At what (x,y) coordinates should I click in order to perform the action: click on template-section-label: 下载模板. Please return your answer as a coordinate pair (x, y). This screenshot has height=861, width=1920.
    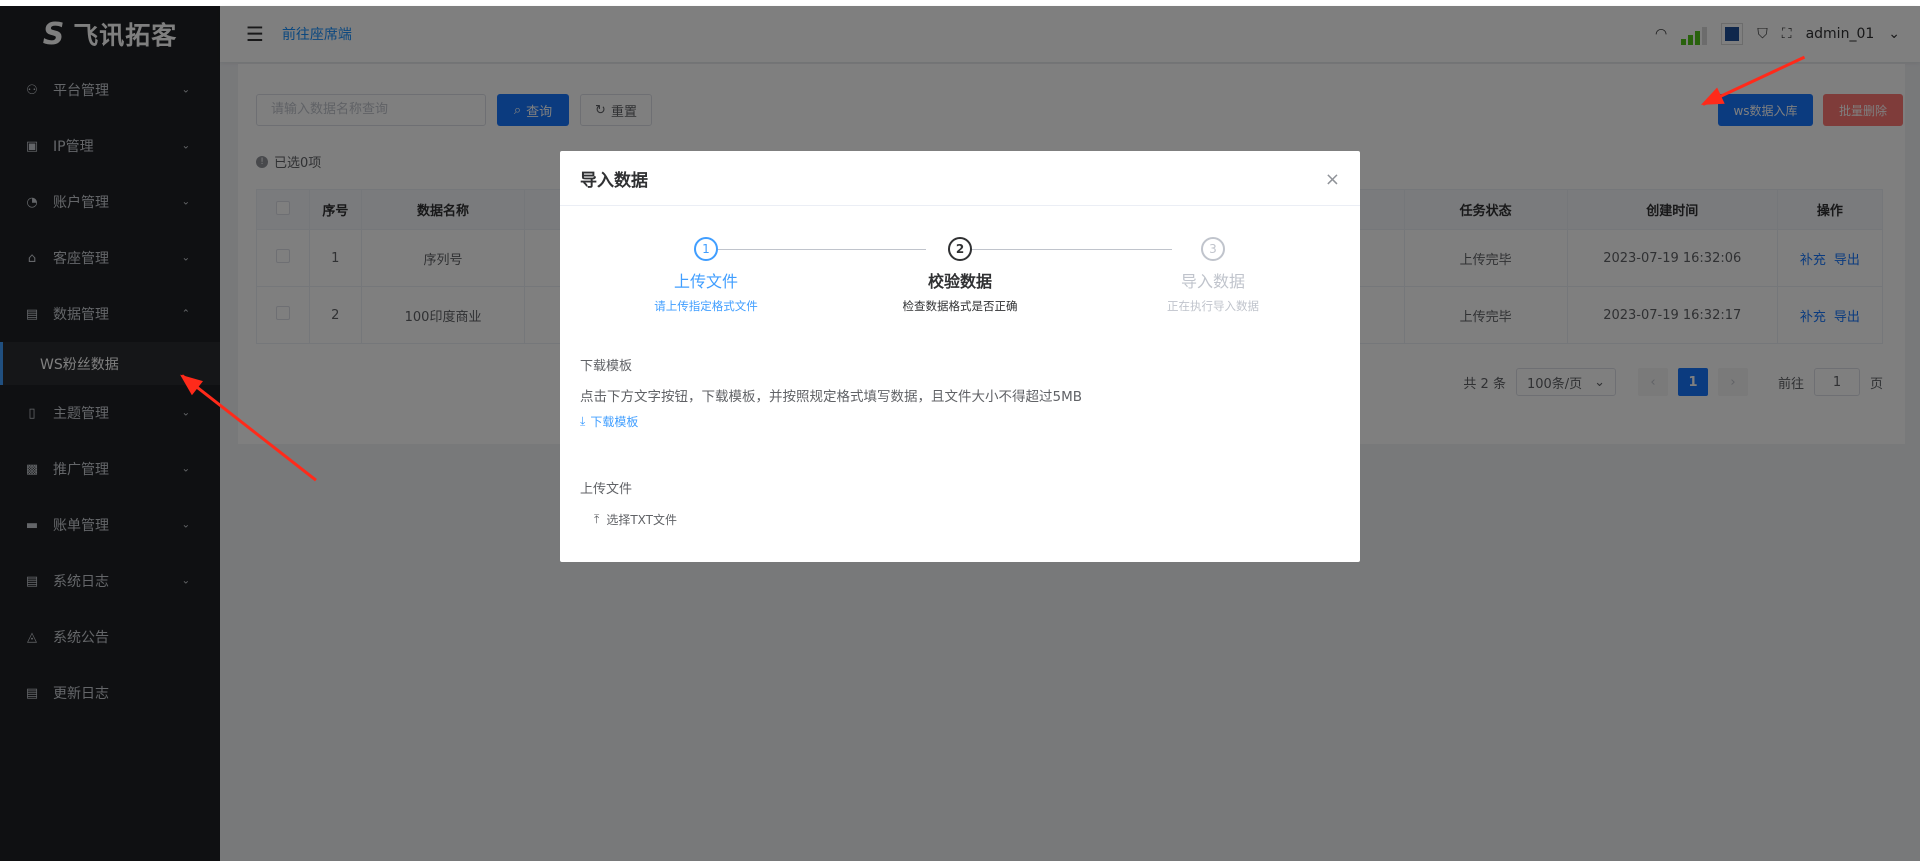
    Looking at the image, I should click on (606, 366).